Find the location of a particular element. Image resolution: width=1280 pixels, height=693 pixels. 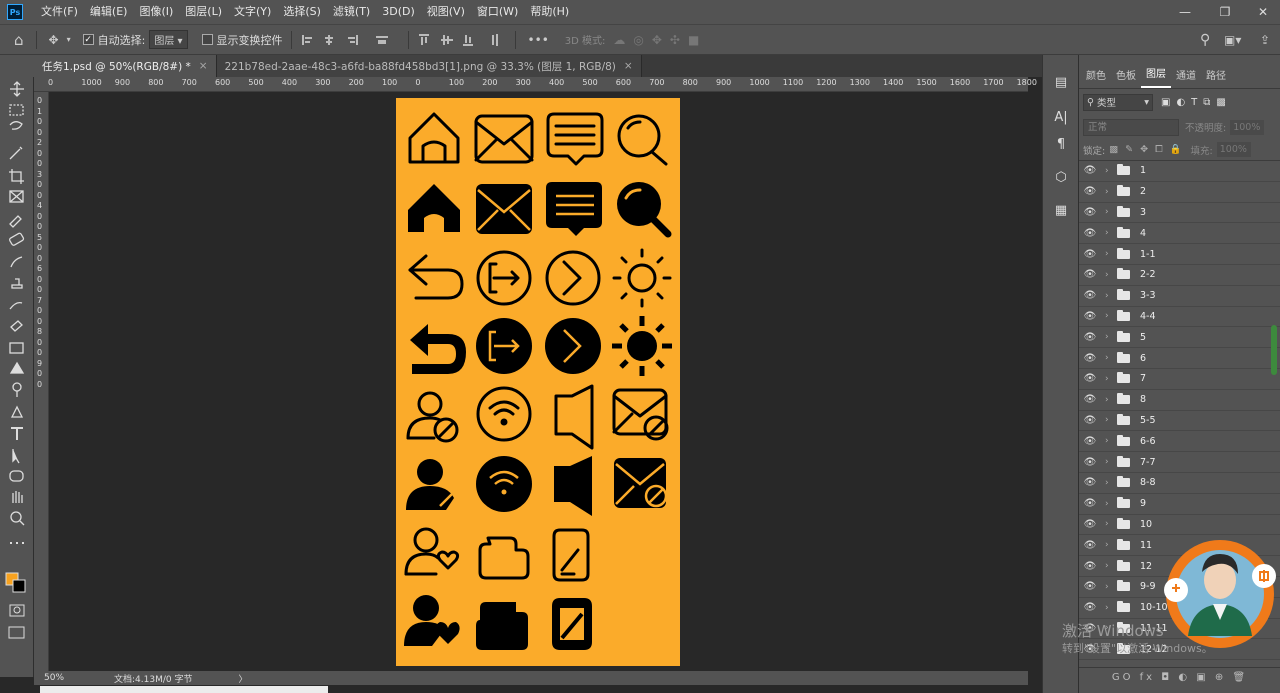

tab-paths: 路径 is located at coordinates (1216, 74).